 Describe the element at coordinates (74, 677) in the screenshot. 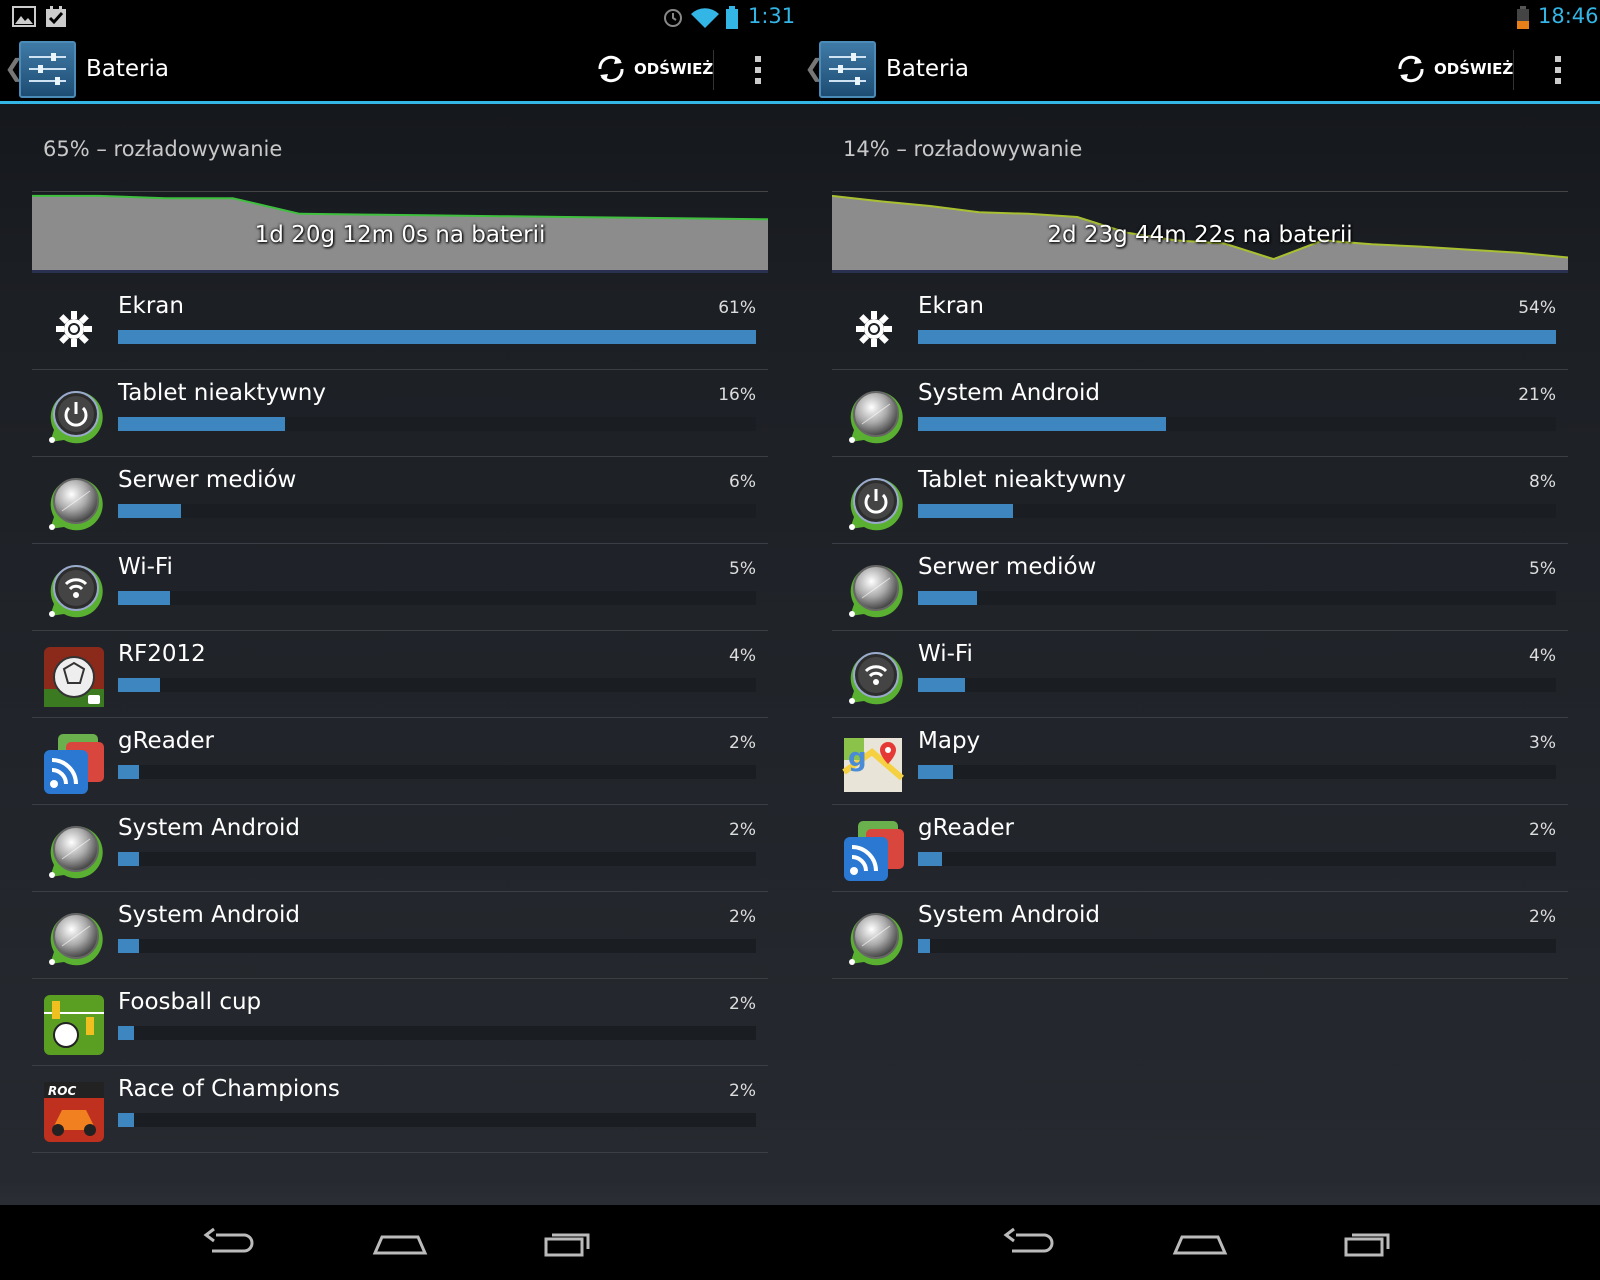

I see `rf2012-app-icon` at that location.